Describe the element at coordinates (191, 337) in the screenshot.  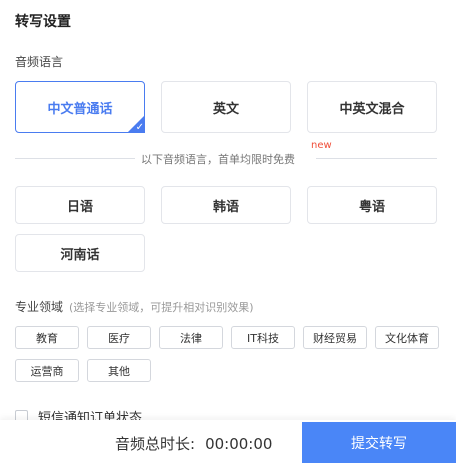
I see `domain-tag-law: 法律` at that location.